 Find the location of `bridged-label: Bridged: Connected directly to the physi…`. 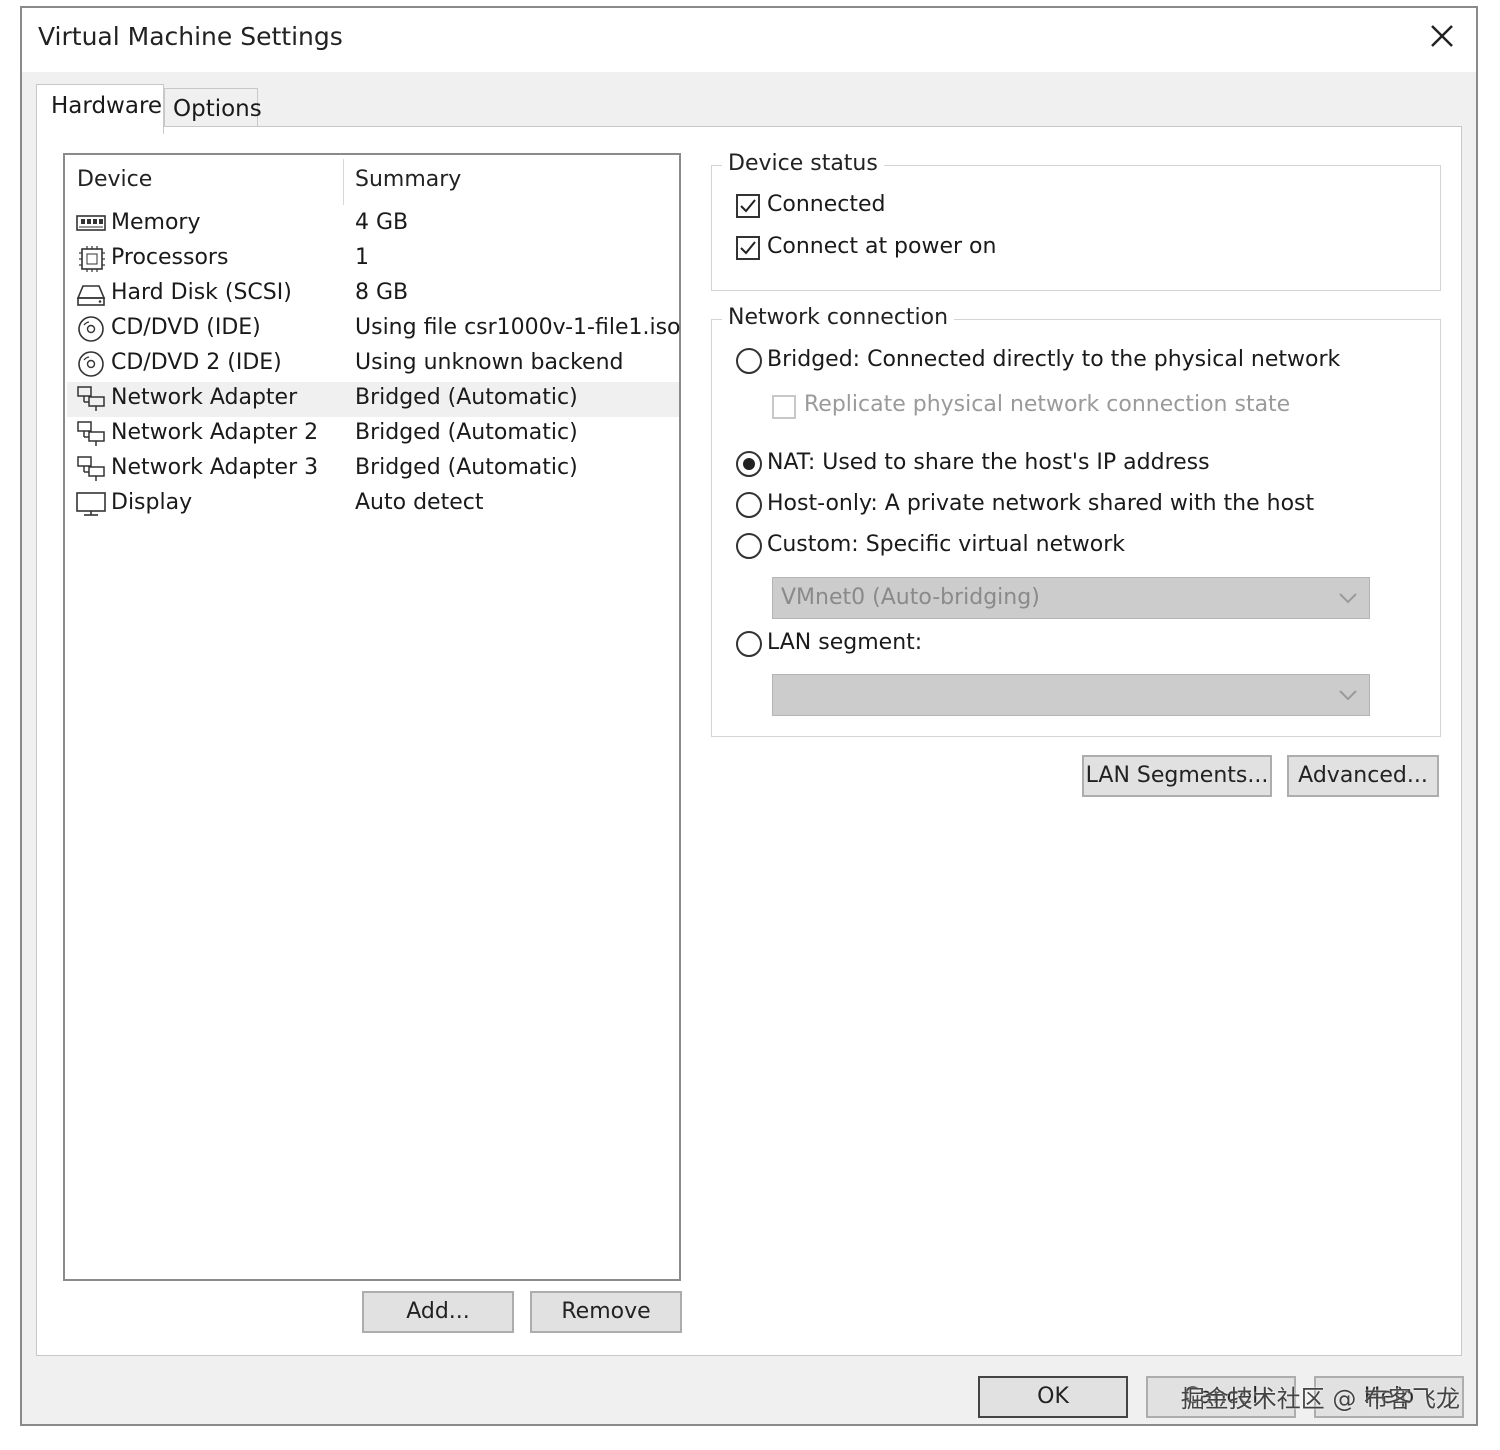

bridged-label: Bridged: Connected directly to the physi… is located at coordinates (1053, 359).